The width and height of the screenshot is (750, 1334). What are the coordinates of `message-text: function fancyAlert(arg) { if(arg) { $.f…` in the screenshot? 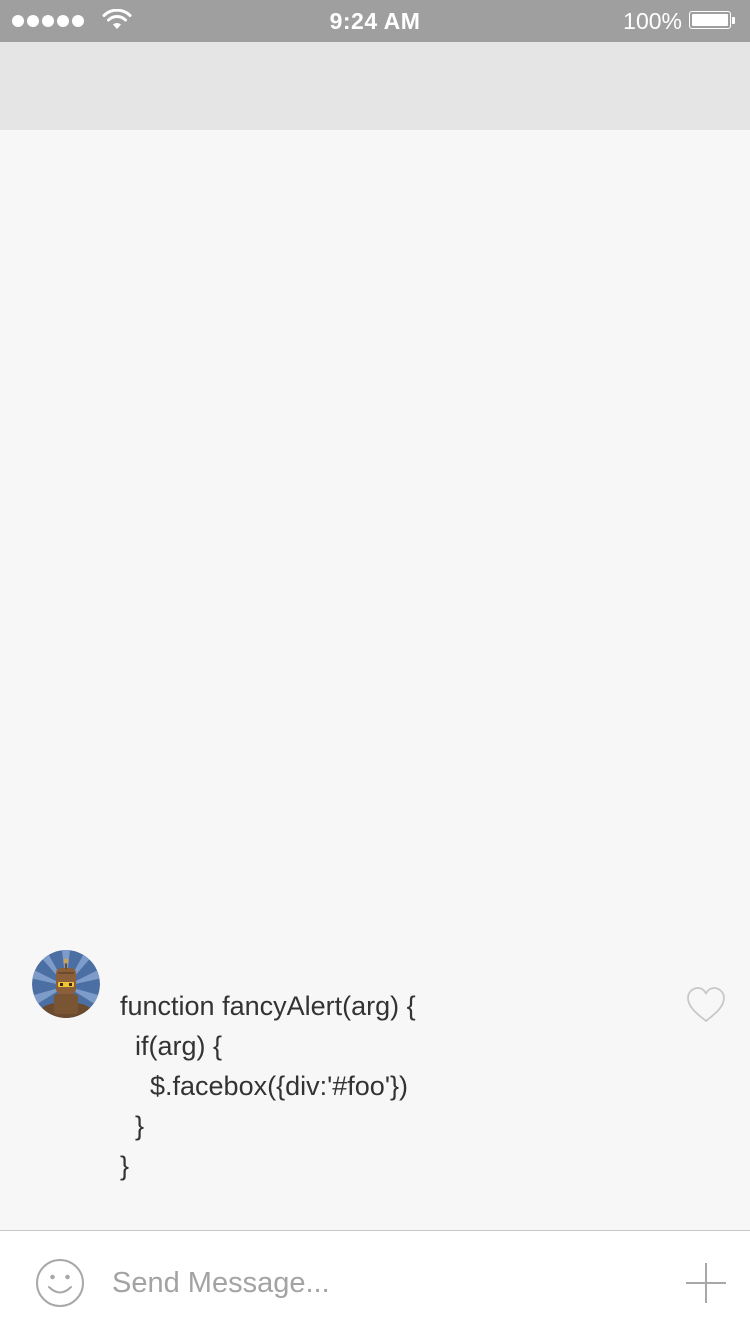 It's located at (268, 1086).